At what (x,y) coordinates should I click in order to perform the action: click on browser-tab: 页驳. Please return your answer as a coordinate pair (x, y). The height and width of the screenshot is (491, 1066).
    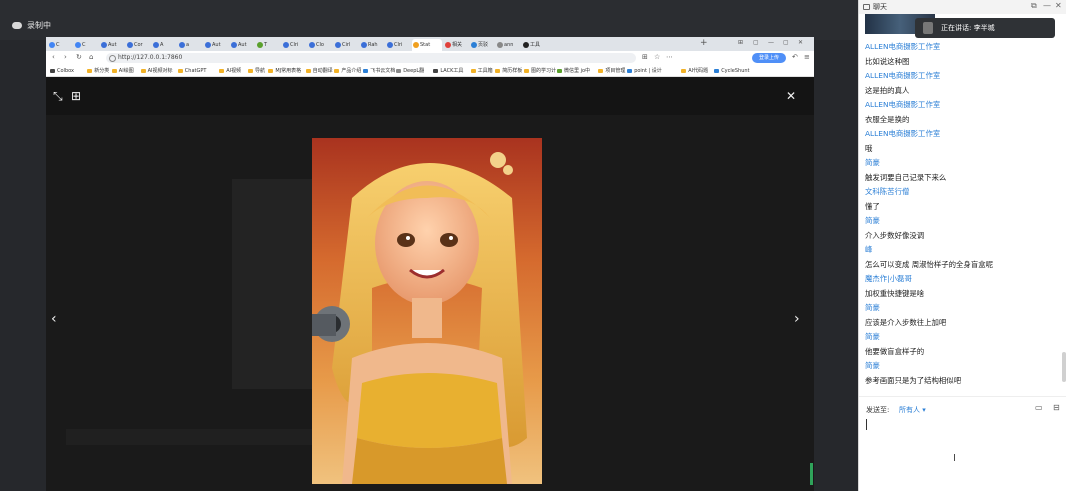
    Looking at the image, I should click on (482, 45).